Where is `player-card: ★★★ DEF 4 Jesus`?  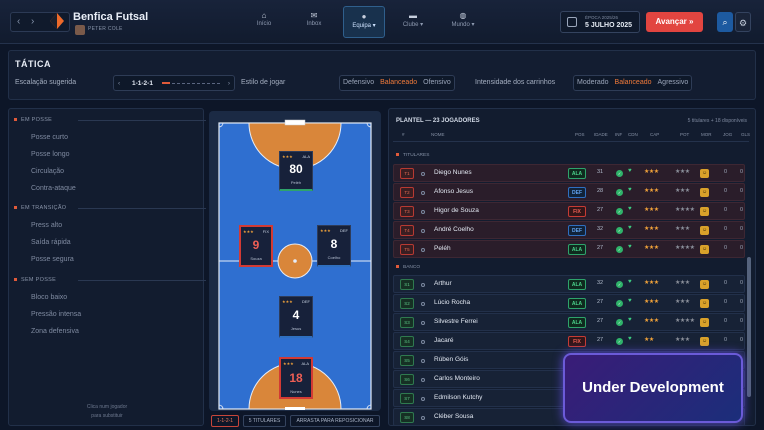
player-card: ★★★ DEF 4 Jesus is located at coordinates (296, 317).